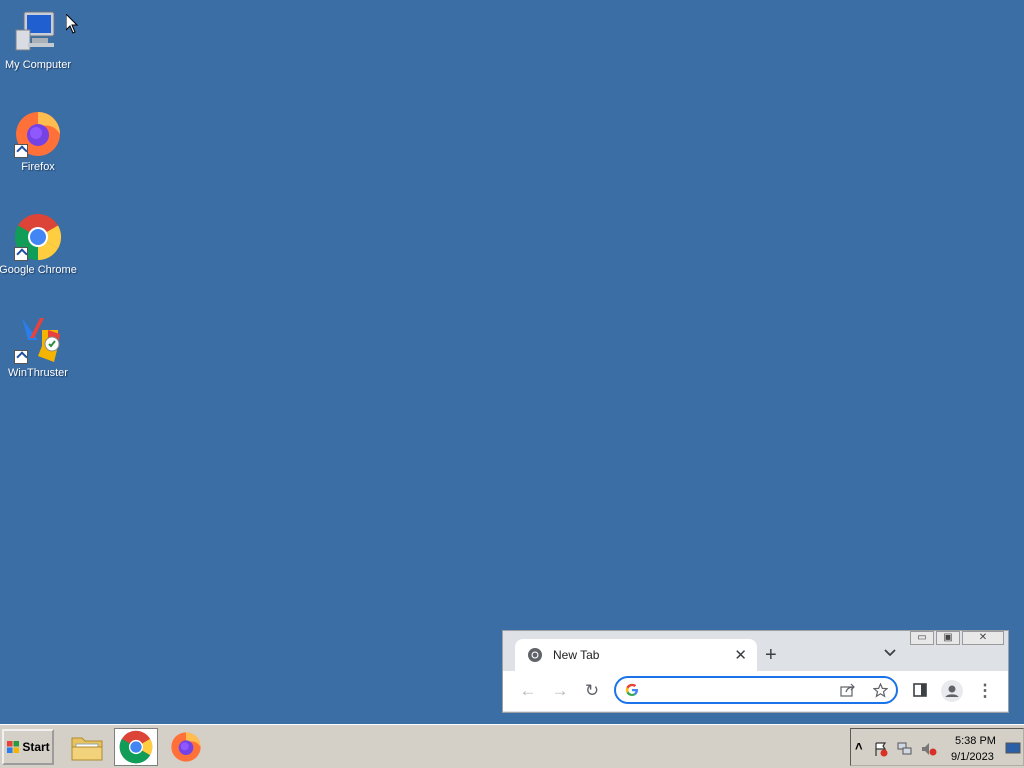  I want to click on desktop-icon-firefox: Firefox, so click(38, 141).